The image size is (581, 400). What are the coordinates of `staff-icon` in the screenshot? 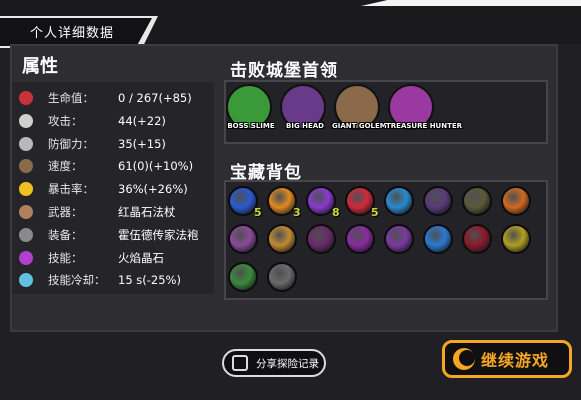 It's located at (26, 212).